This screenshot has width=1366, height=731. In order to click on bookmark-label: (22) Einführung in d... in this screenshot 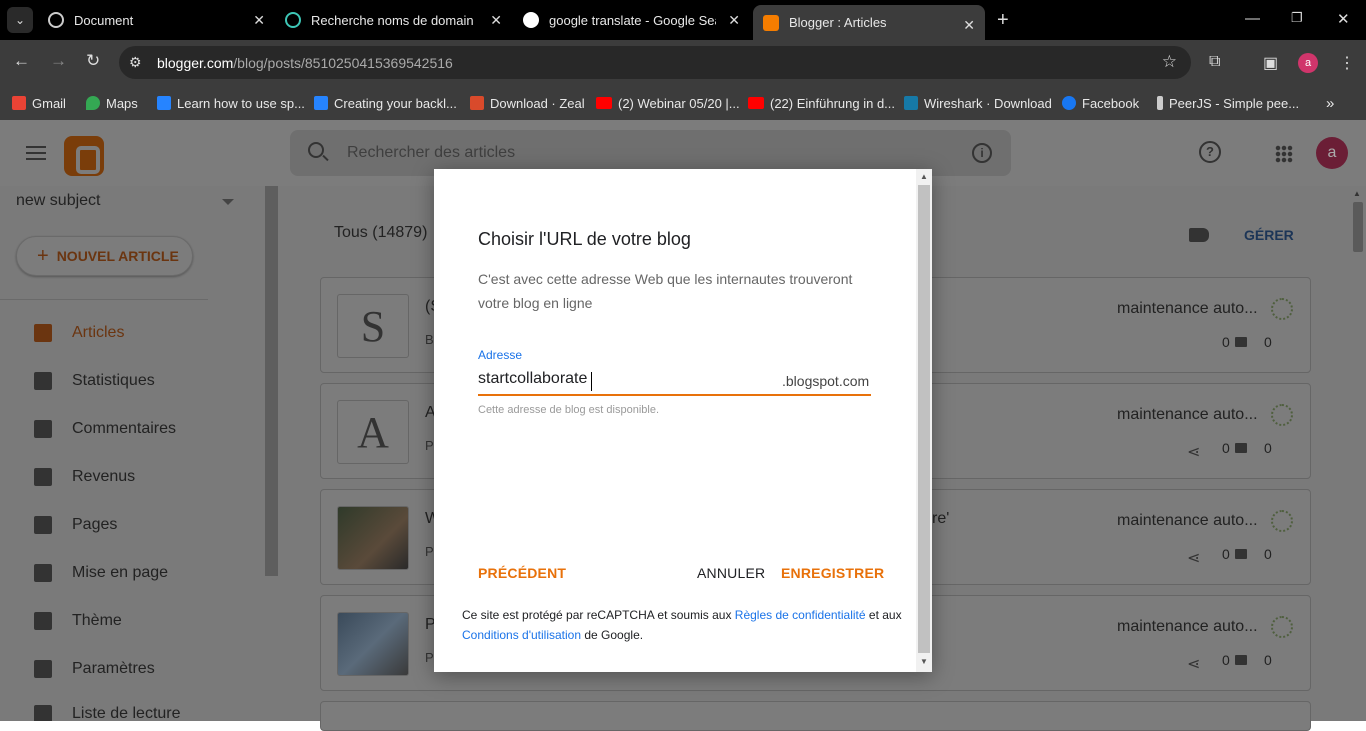, I will do `click(833, 103)`.